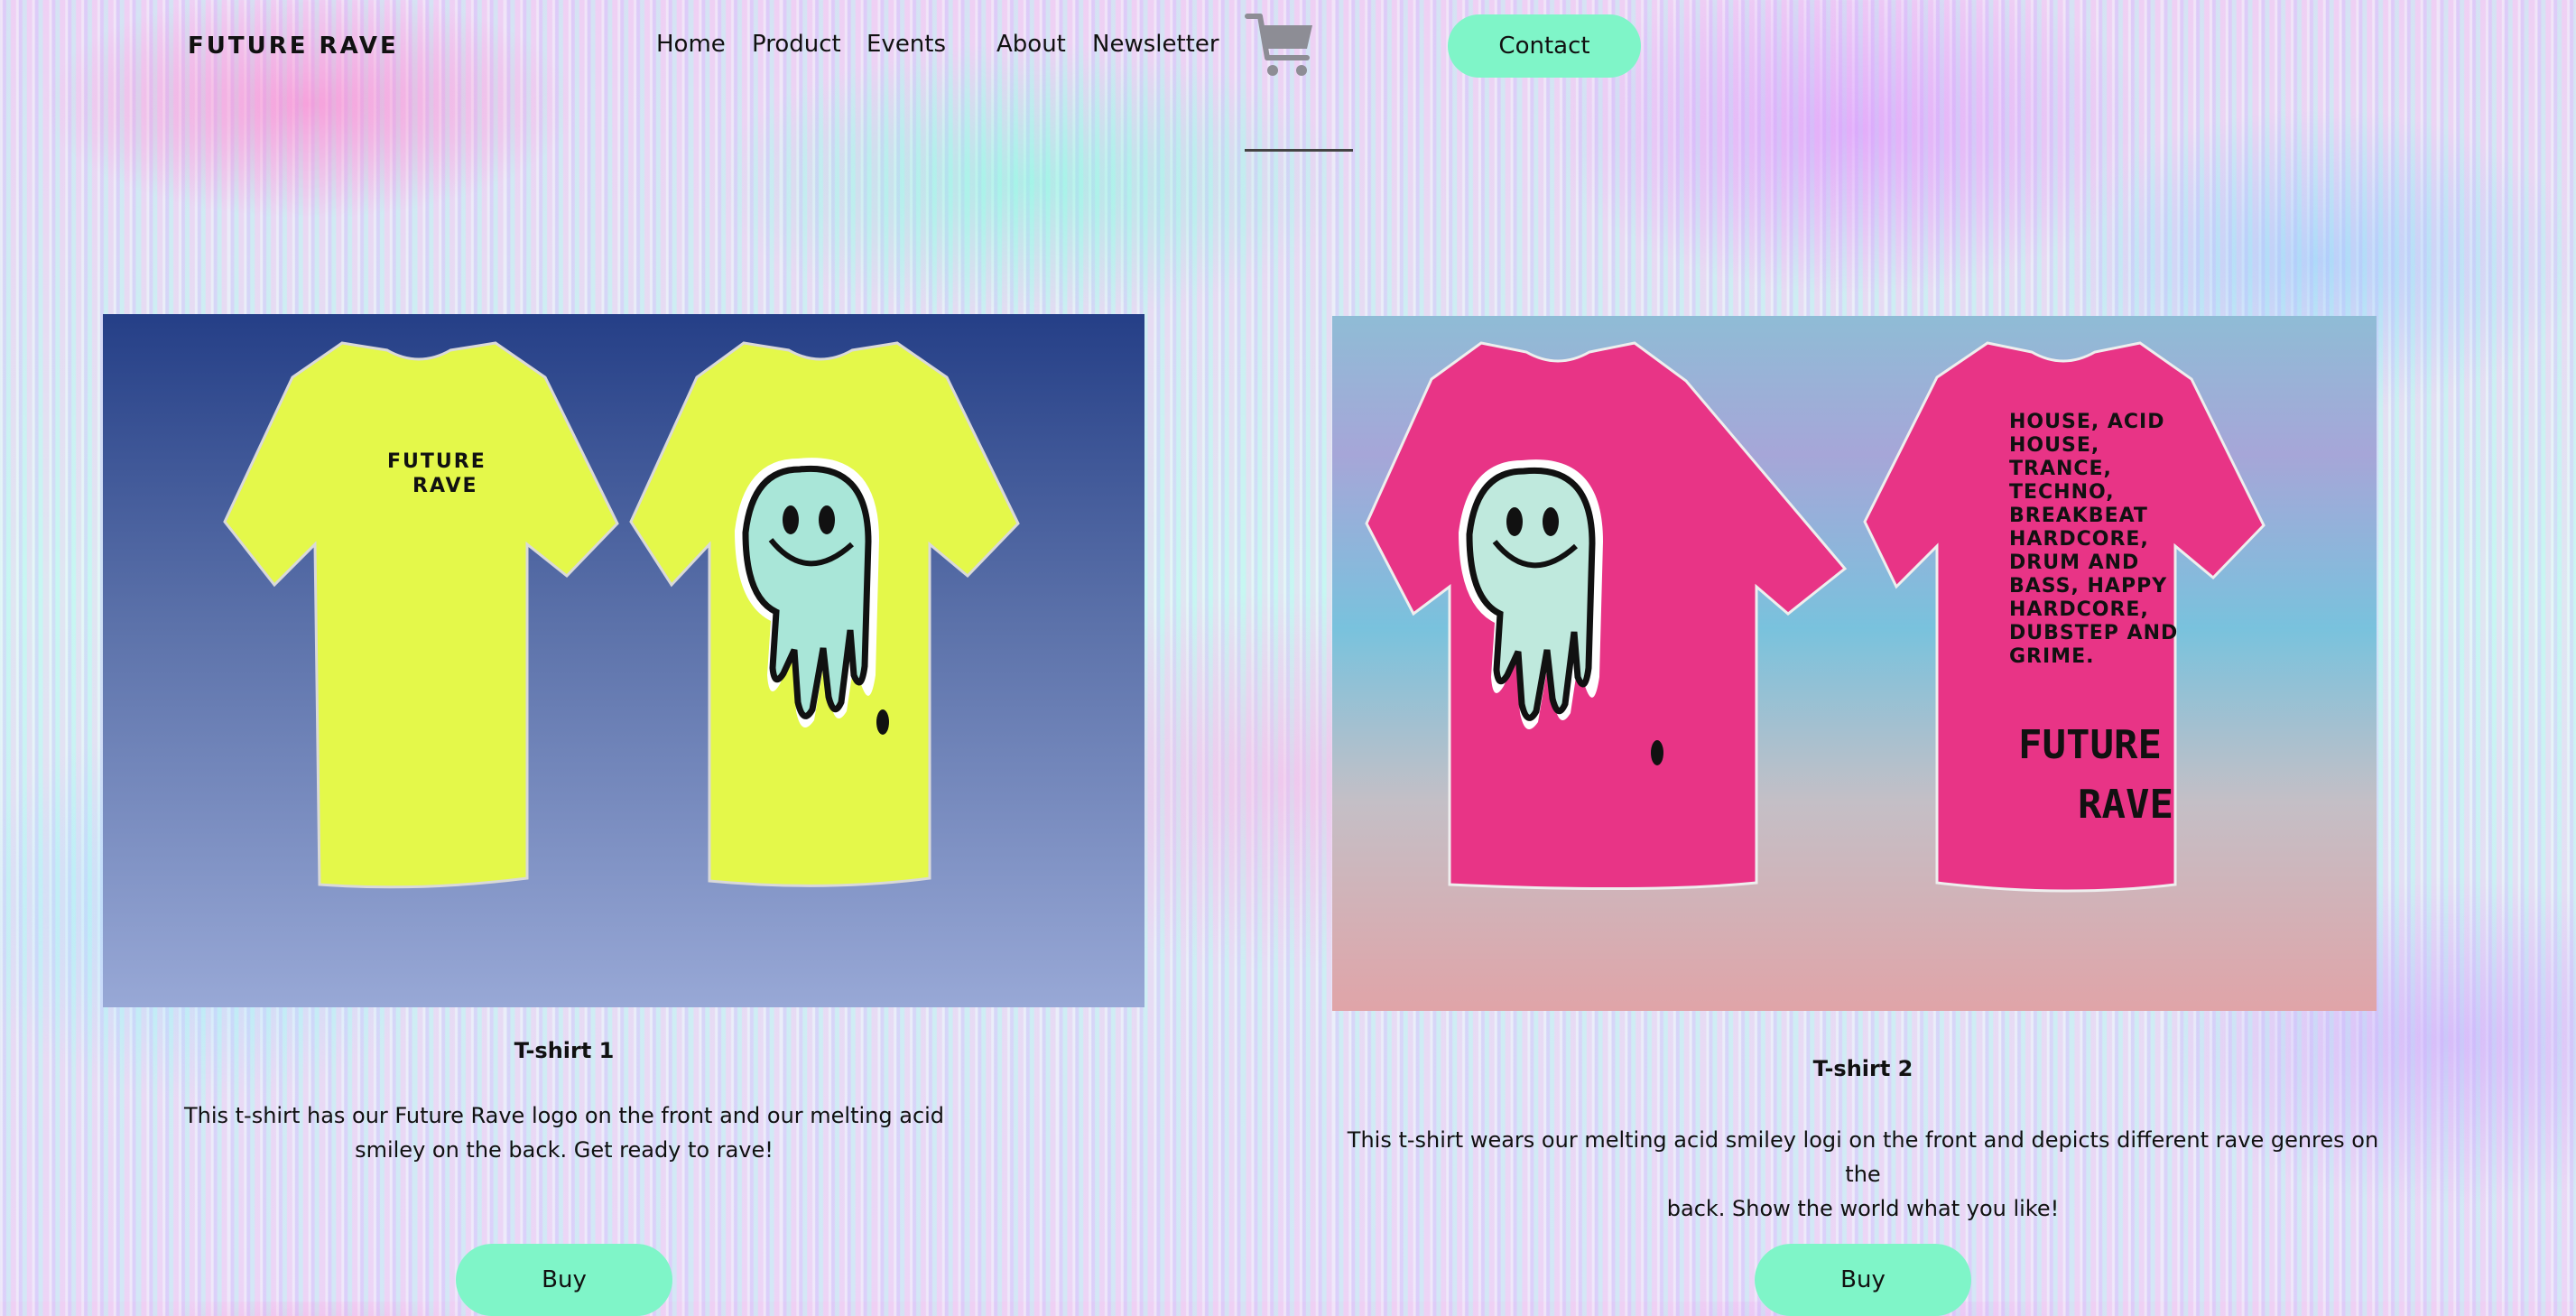  I want to click on svg-text: BREAKBEAT, so click(2078, 516).